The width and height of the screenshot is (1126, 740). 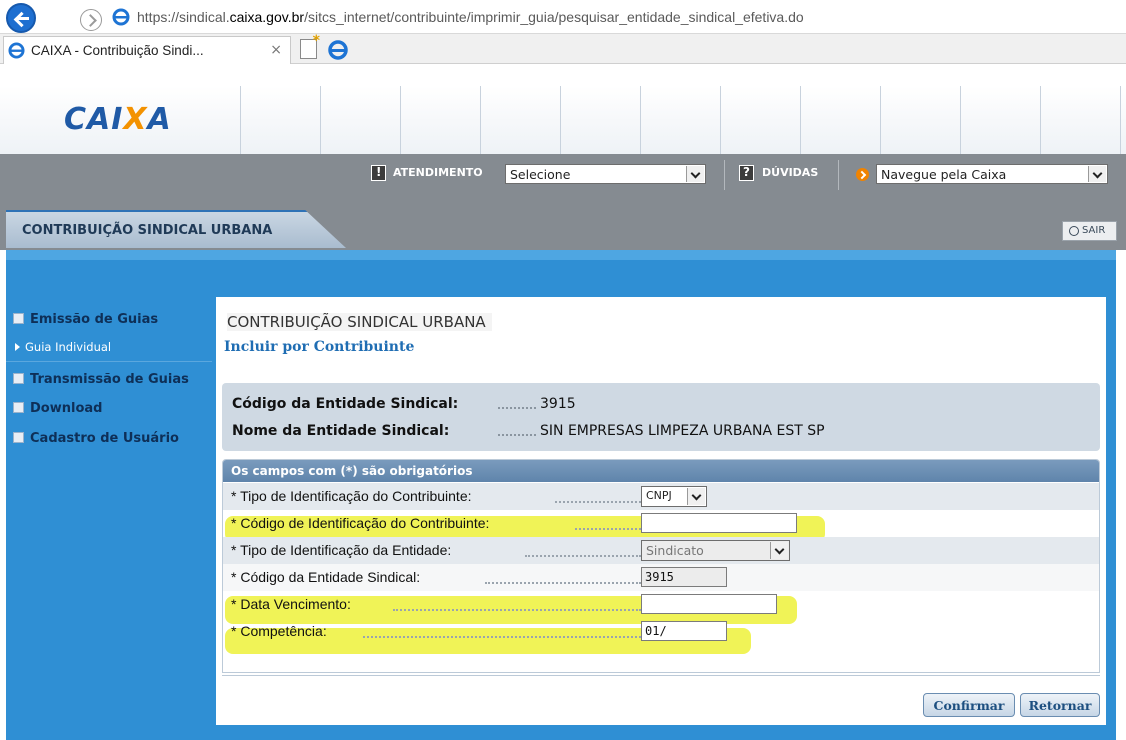 I want to click on sidebar-item-guia-individual: Guia Individual, so click(x=63, y=347).